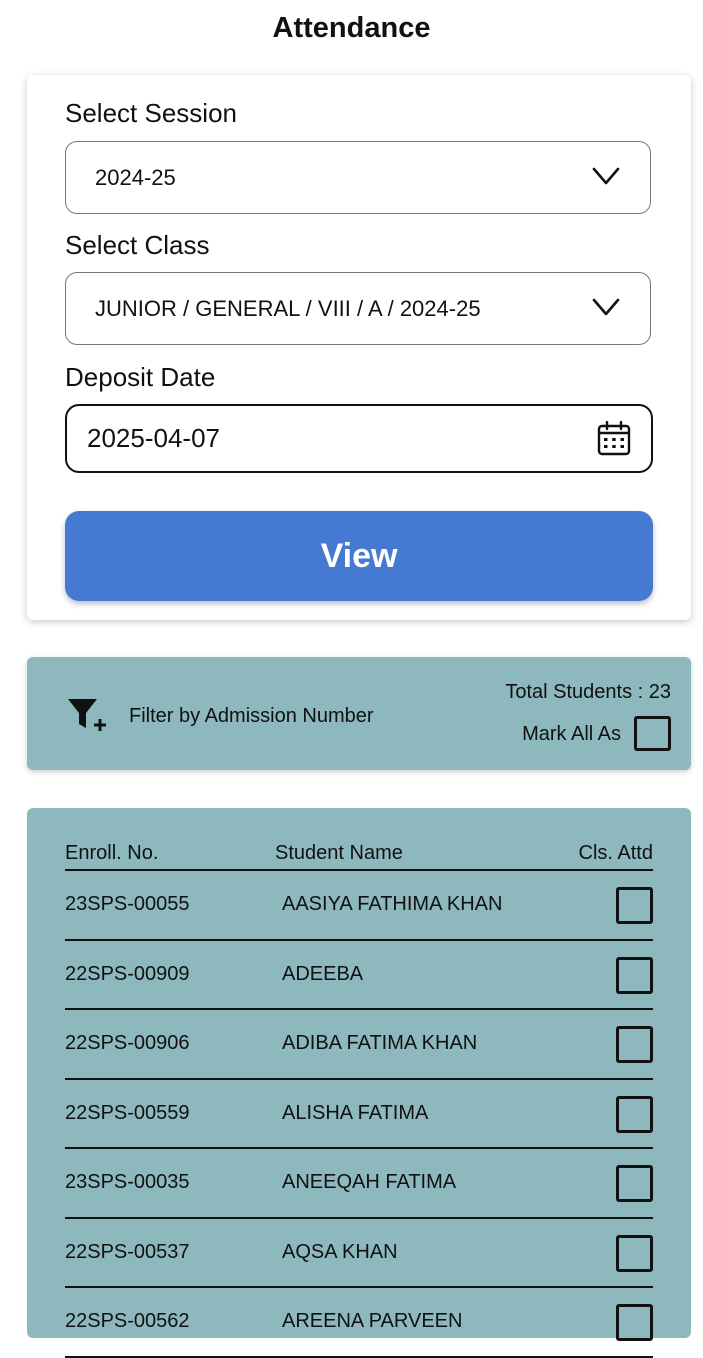 This screenshot has height=1358, width=703. Describe the element at coordinates (127, 904) in the screenshot. I see `enroll-number: 23SPS-00055` at that location.